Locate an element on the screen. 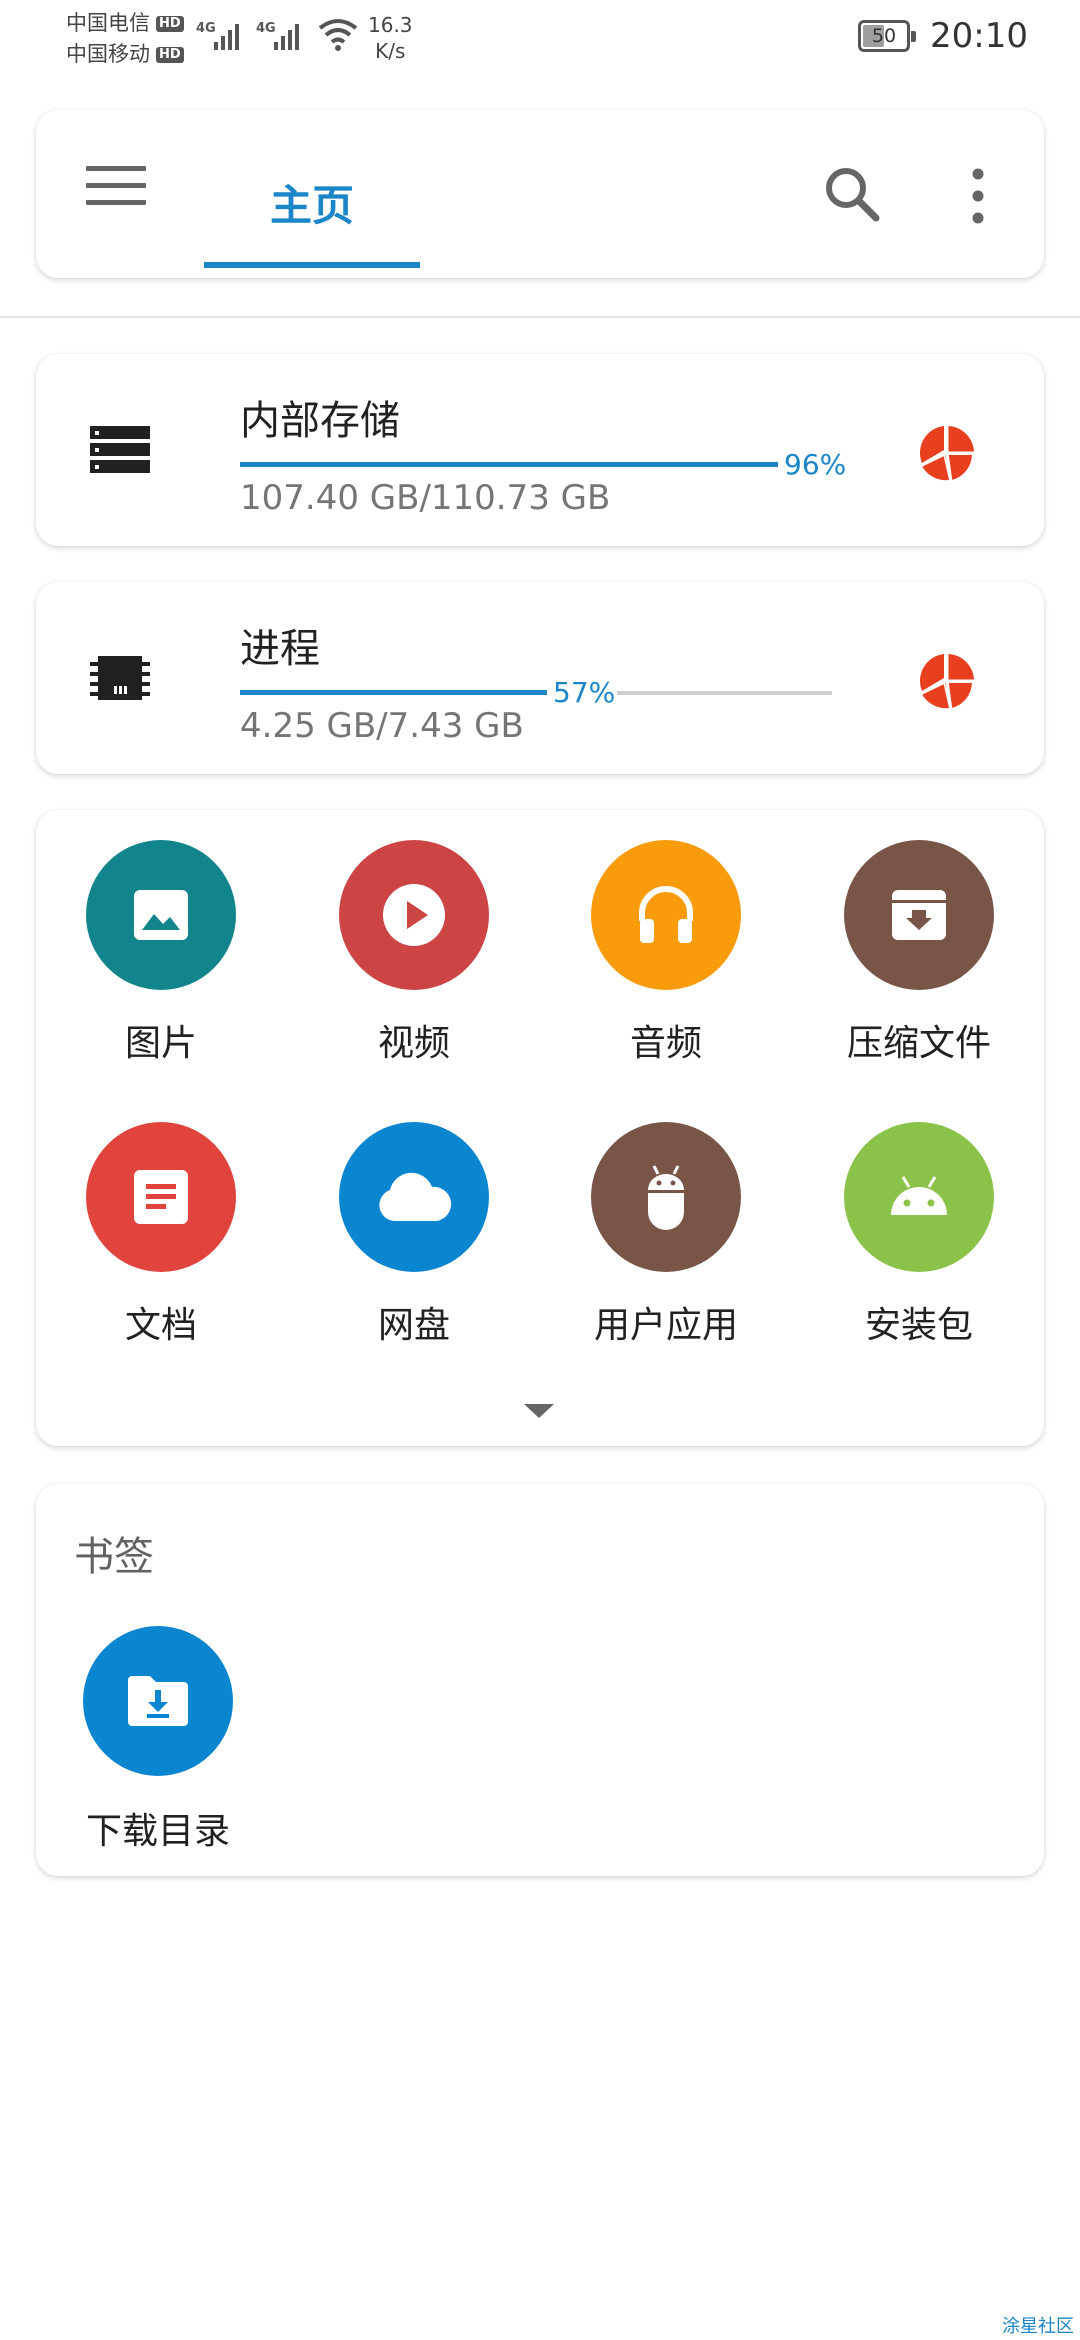 This screenshot has height=2340, width=1080. net-speed-unit: K/s is located at coordinates (390, 51).